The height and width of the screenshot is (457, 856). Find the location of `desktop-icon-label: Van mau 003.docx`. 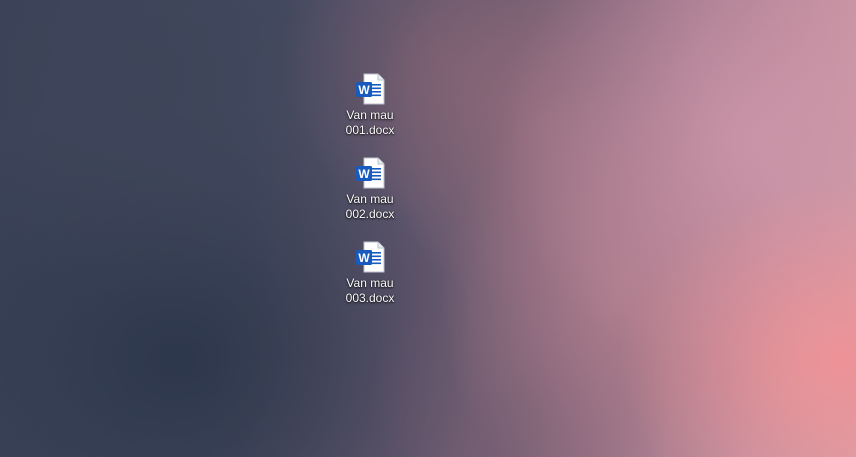

desktop-icon-label: Van mau 003.docx is located at coordinates (370, 290).